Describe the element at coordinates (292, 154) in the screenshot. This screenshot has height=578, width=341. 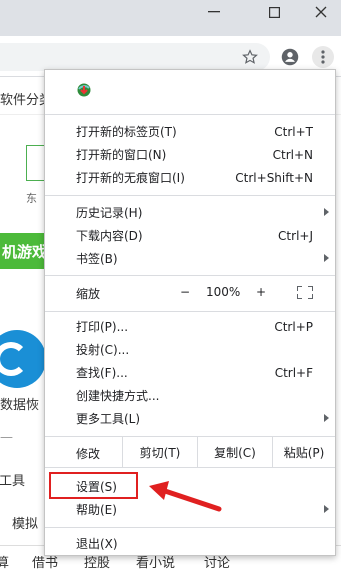
I see `menu-item-shortcut: Ctrl+N` at that location.